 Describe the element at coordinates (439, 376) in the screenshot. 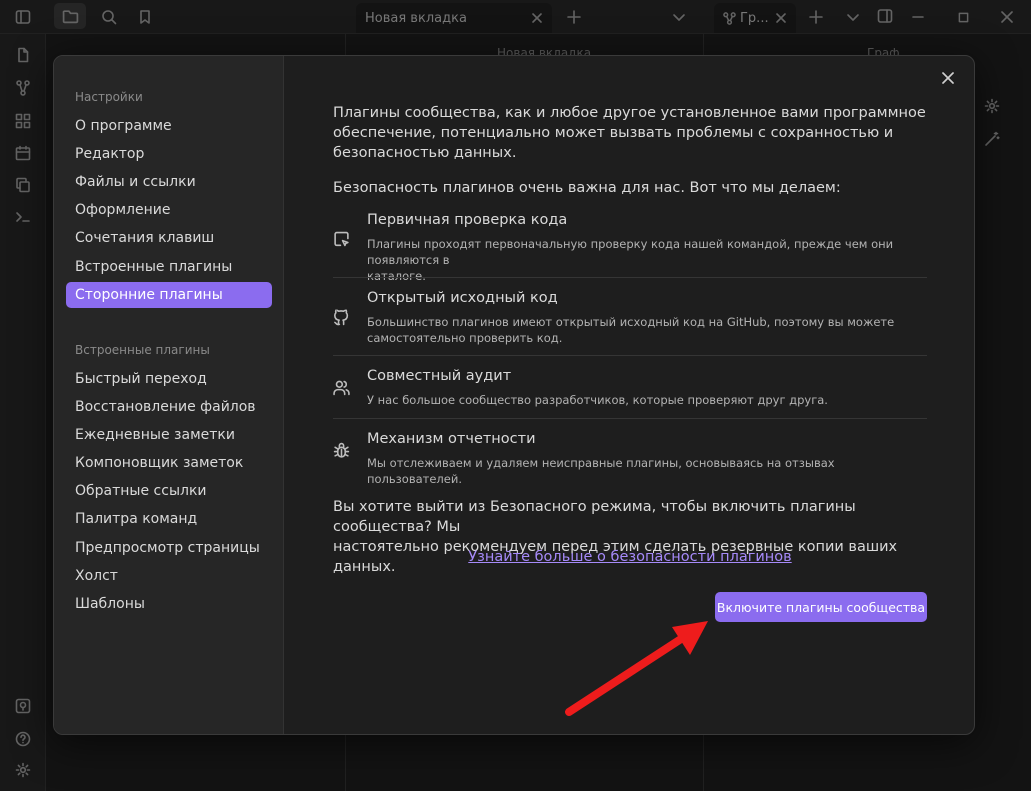

I see `feature-title: Совместный аудит` at that location.